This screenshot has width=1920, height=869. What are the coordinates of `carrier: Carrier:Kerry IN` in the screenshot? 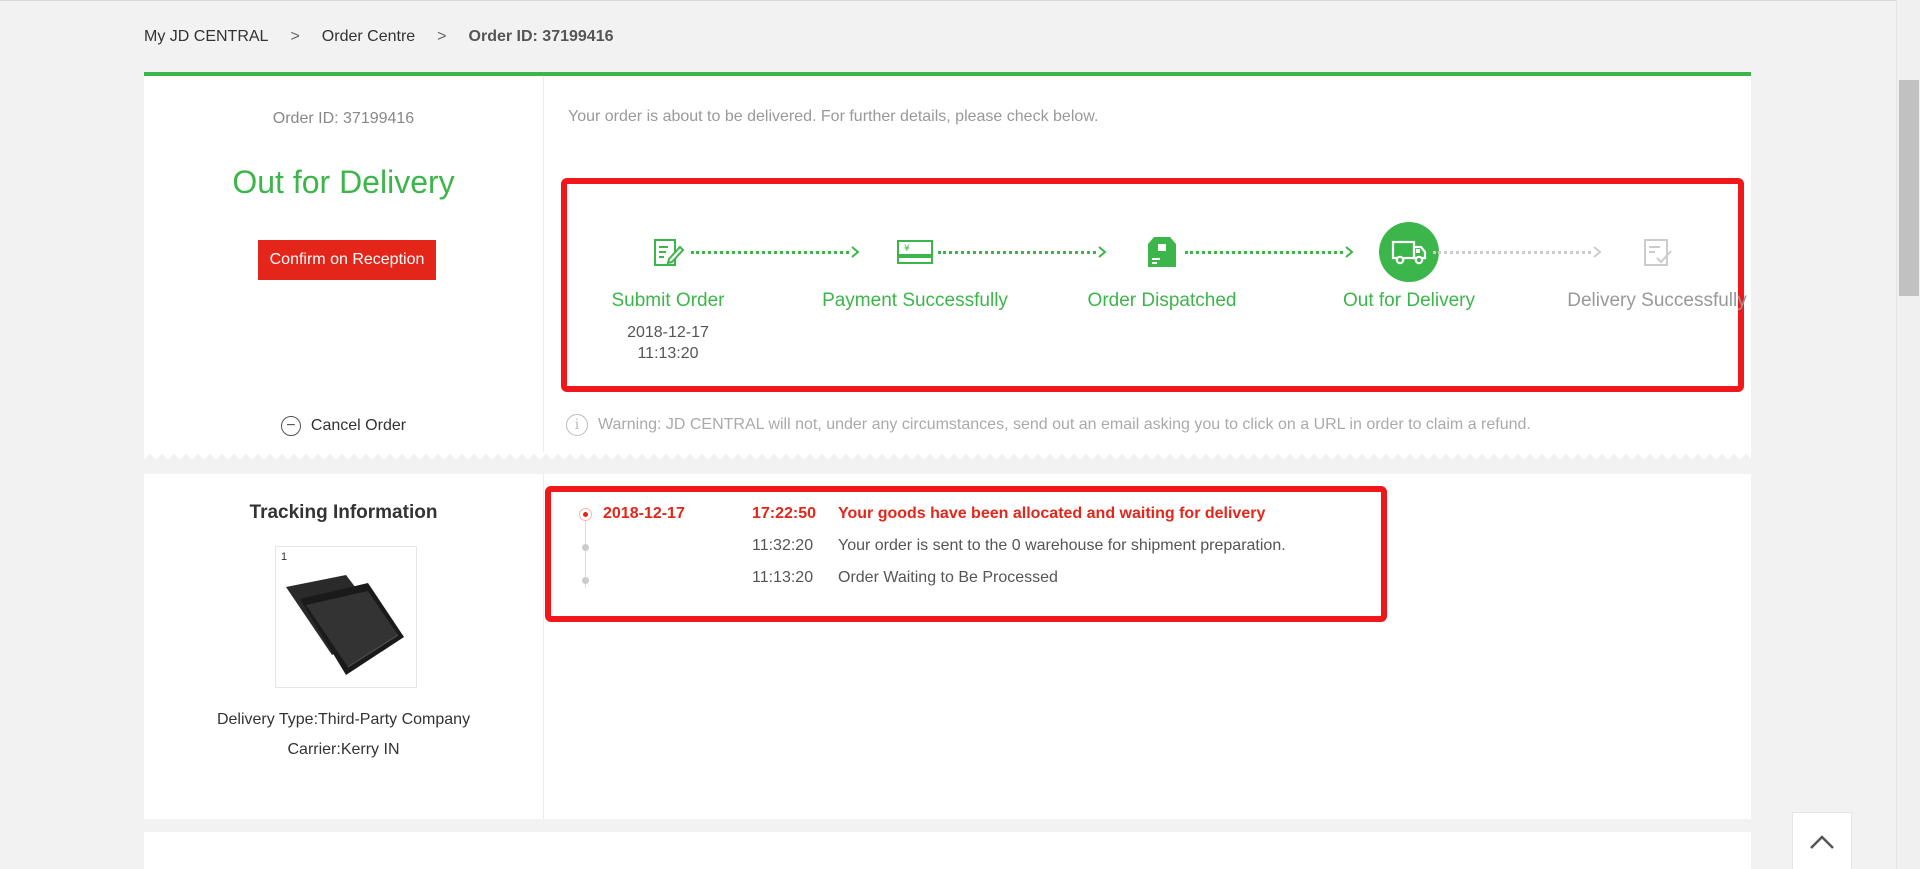 It's located at (343, 749).